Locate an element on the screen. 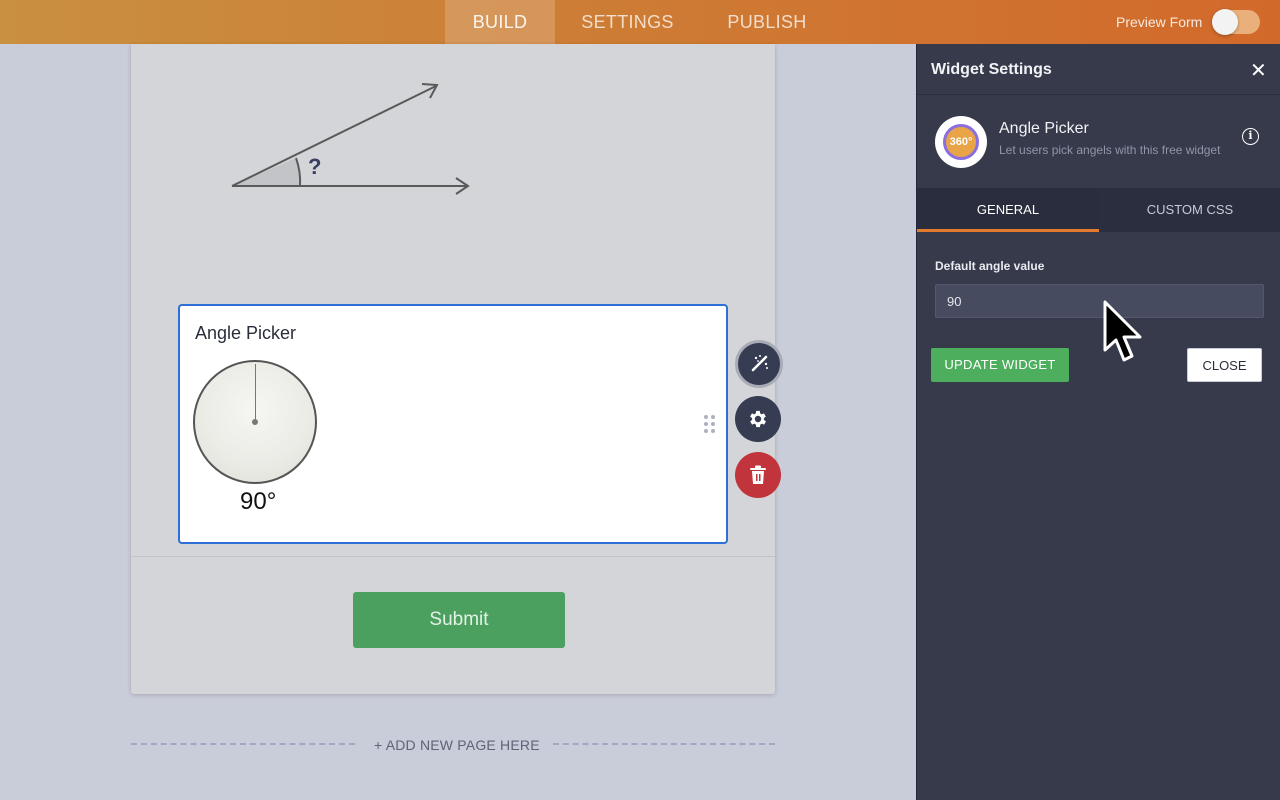 This screenshot has width=1280, height=800. magic-wand-icon is located at coordinates (759, 363).